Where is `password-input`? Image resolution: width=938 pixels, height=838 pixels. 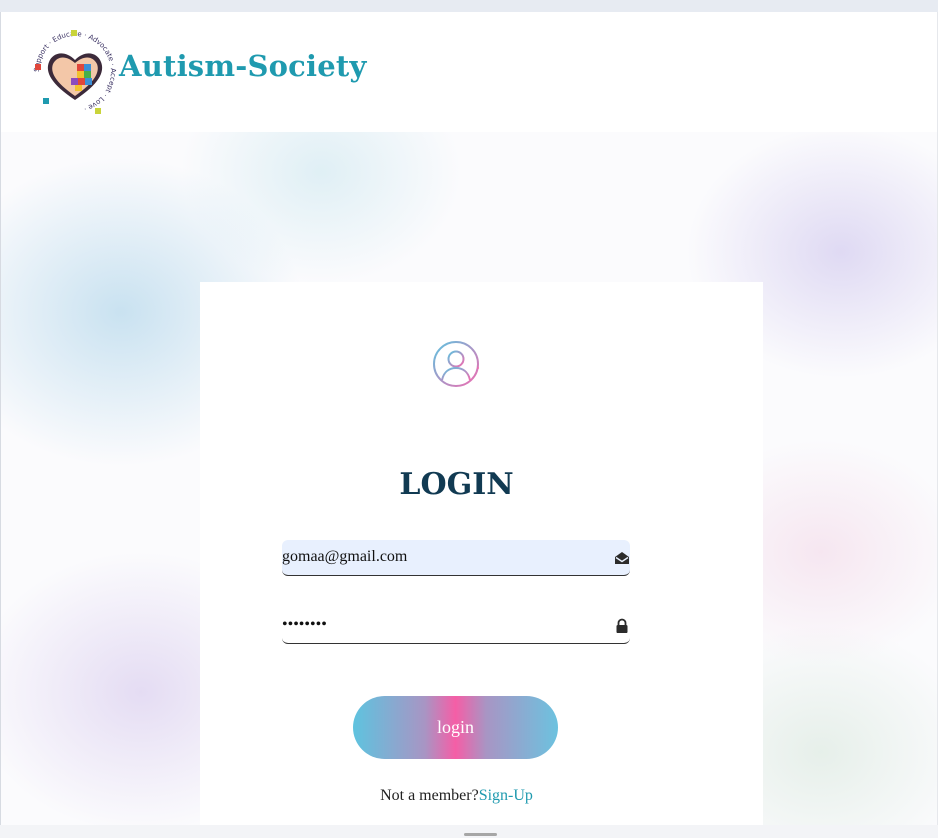
password-input is located at coordinates (442, 625).